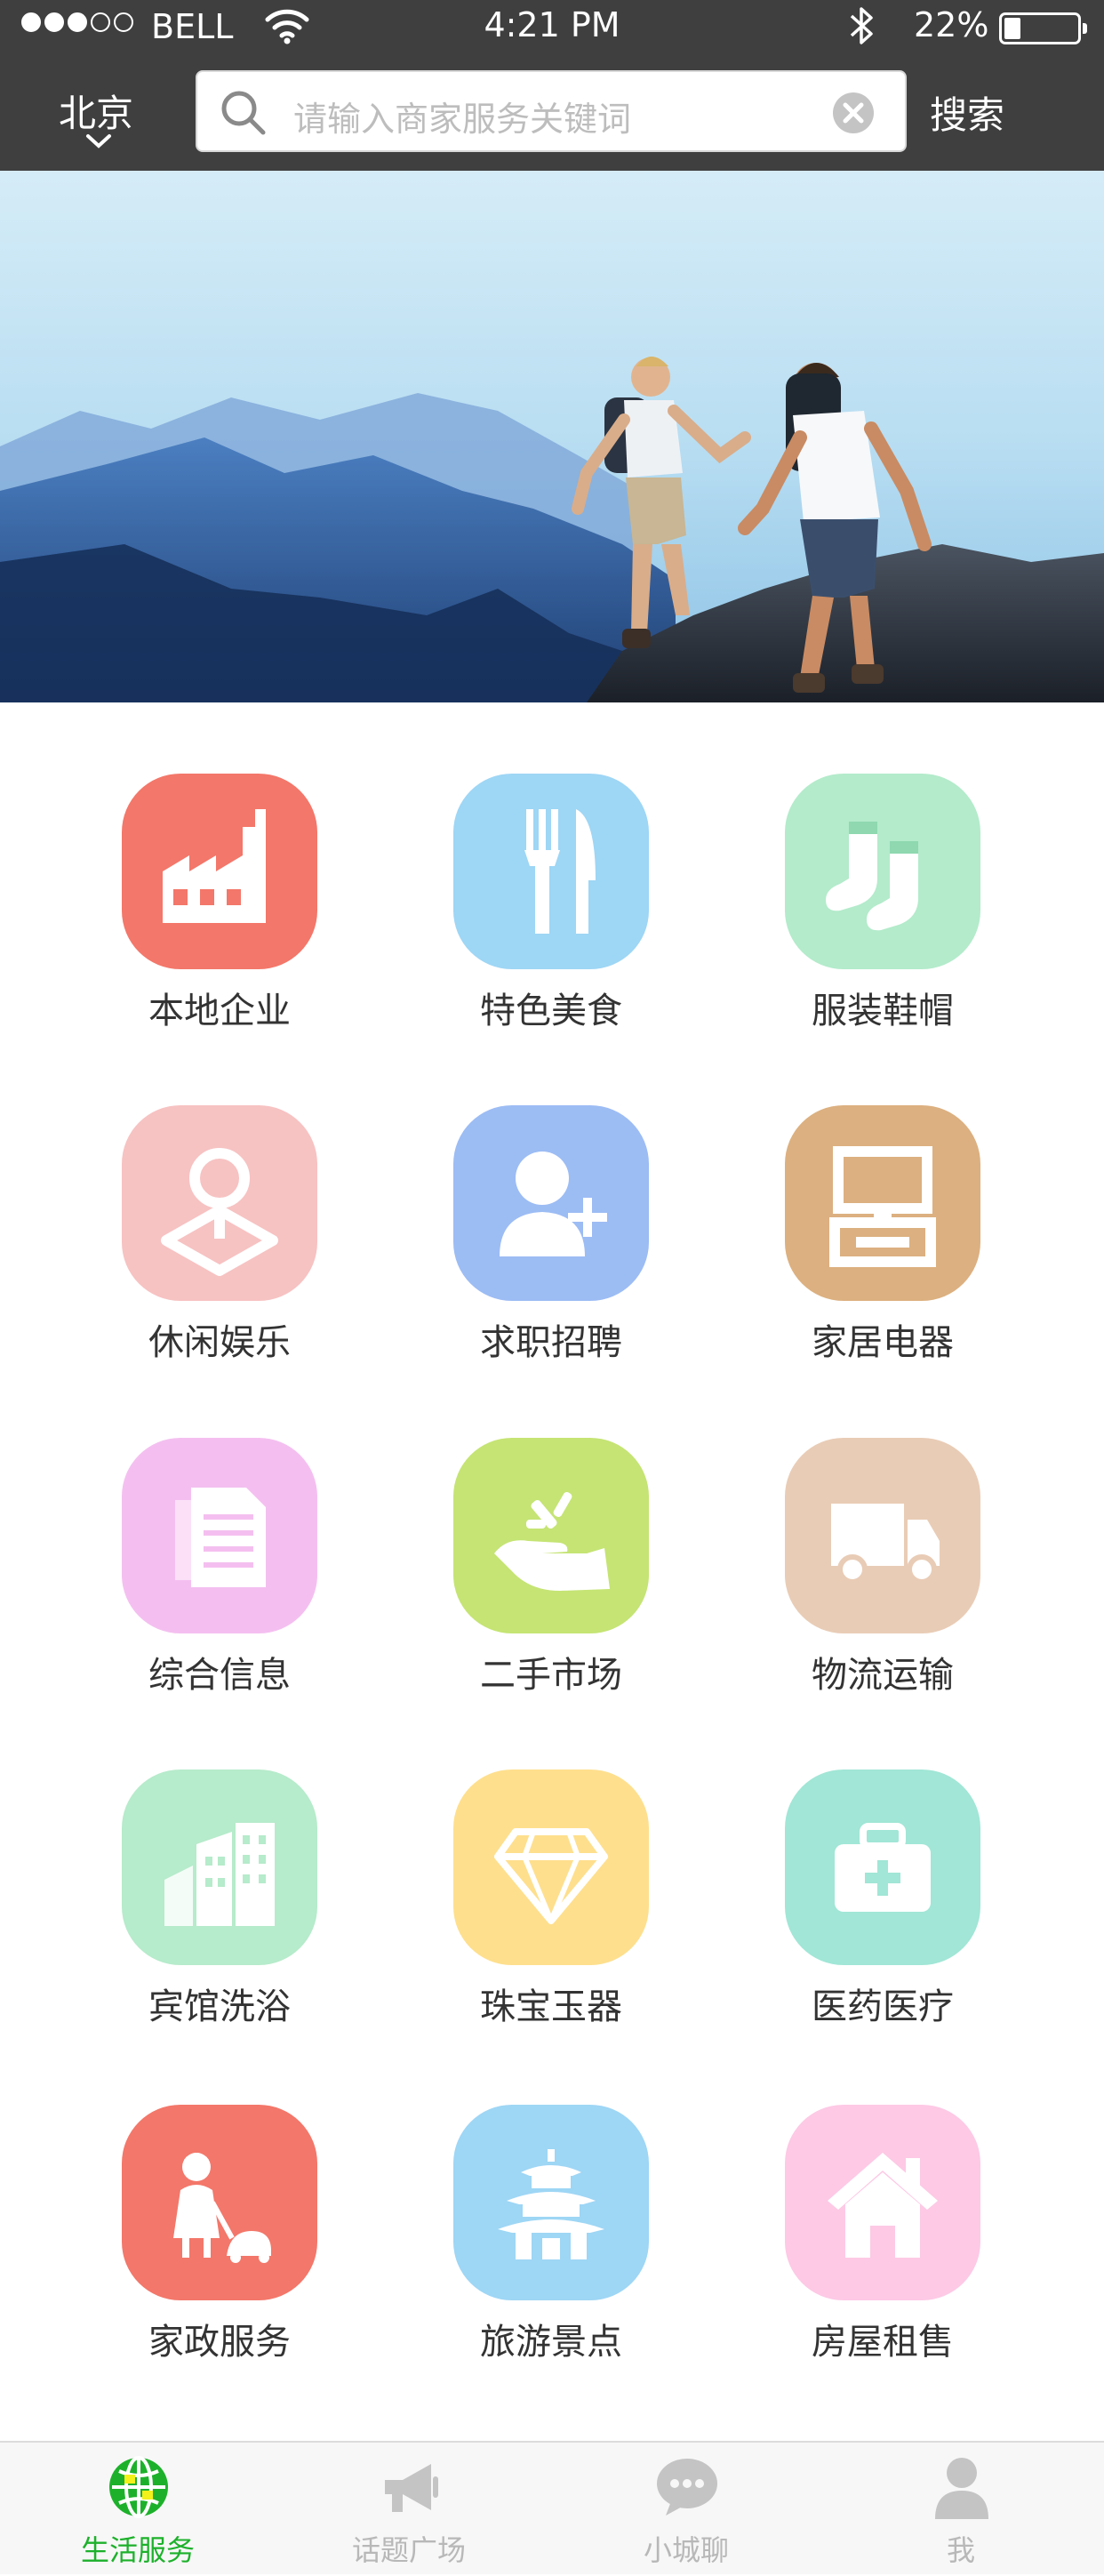 The height and width of the screenshot is (2576, 1104). I want to click on medical-kit-icon, so click(883, 1867).